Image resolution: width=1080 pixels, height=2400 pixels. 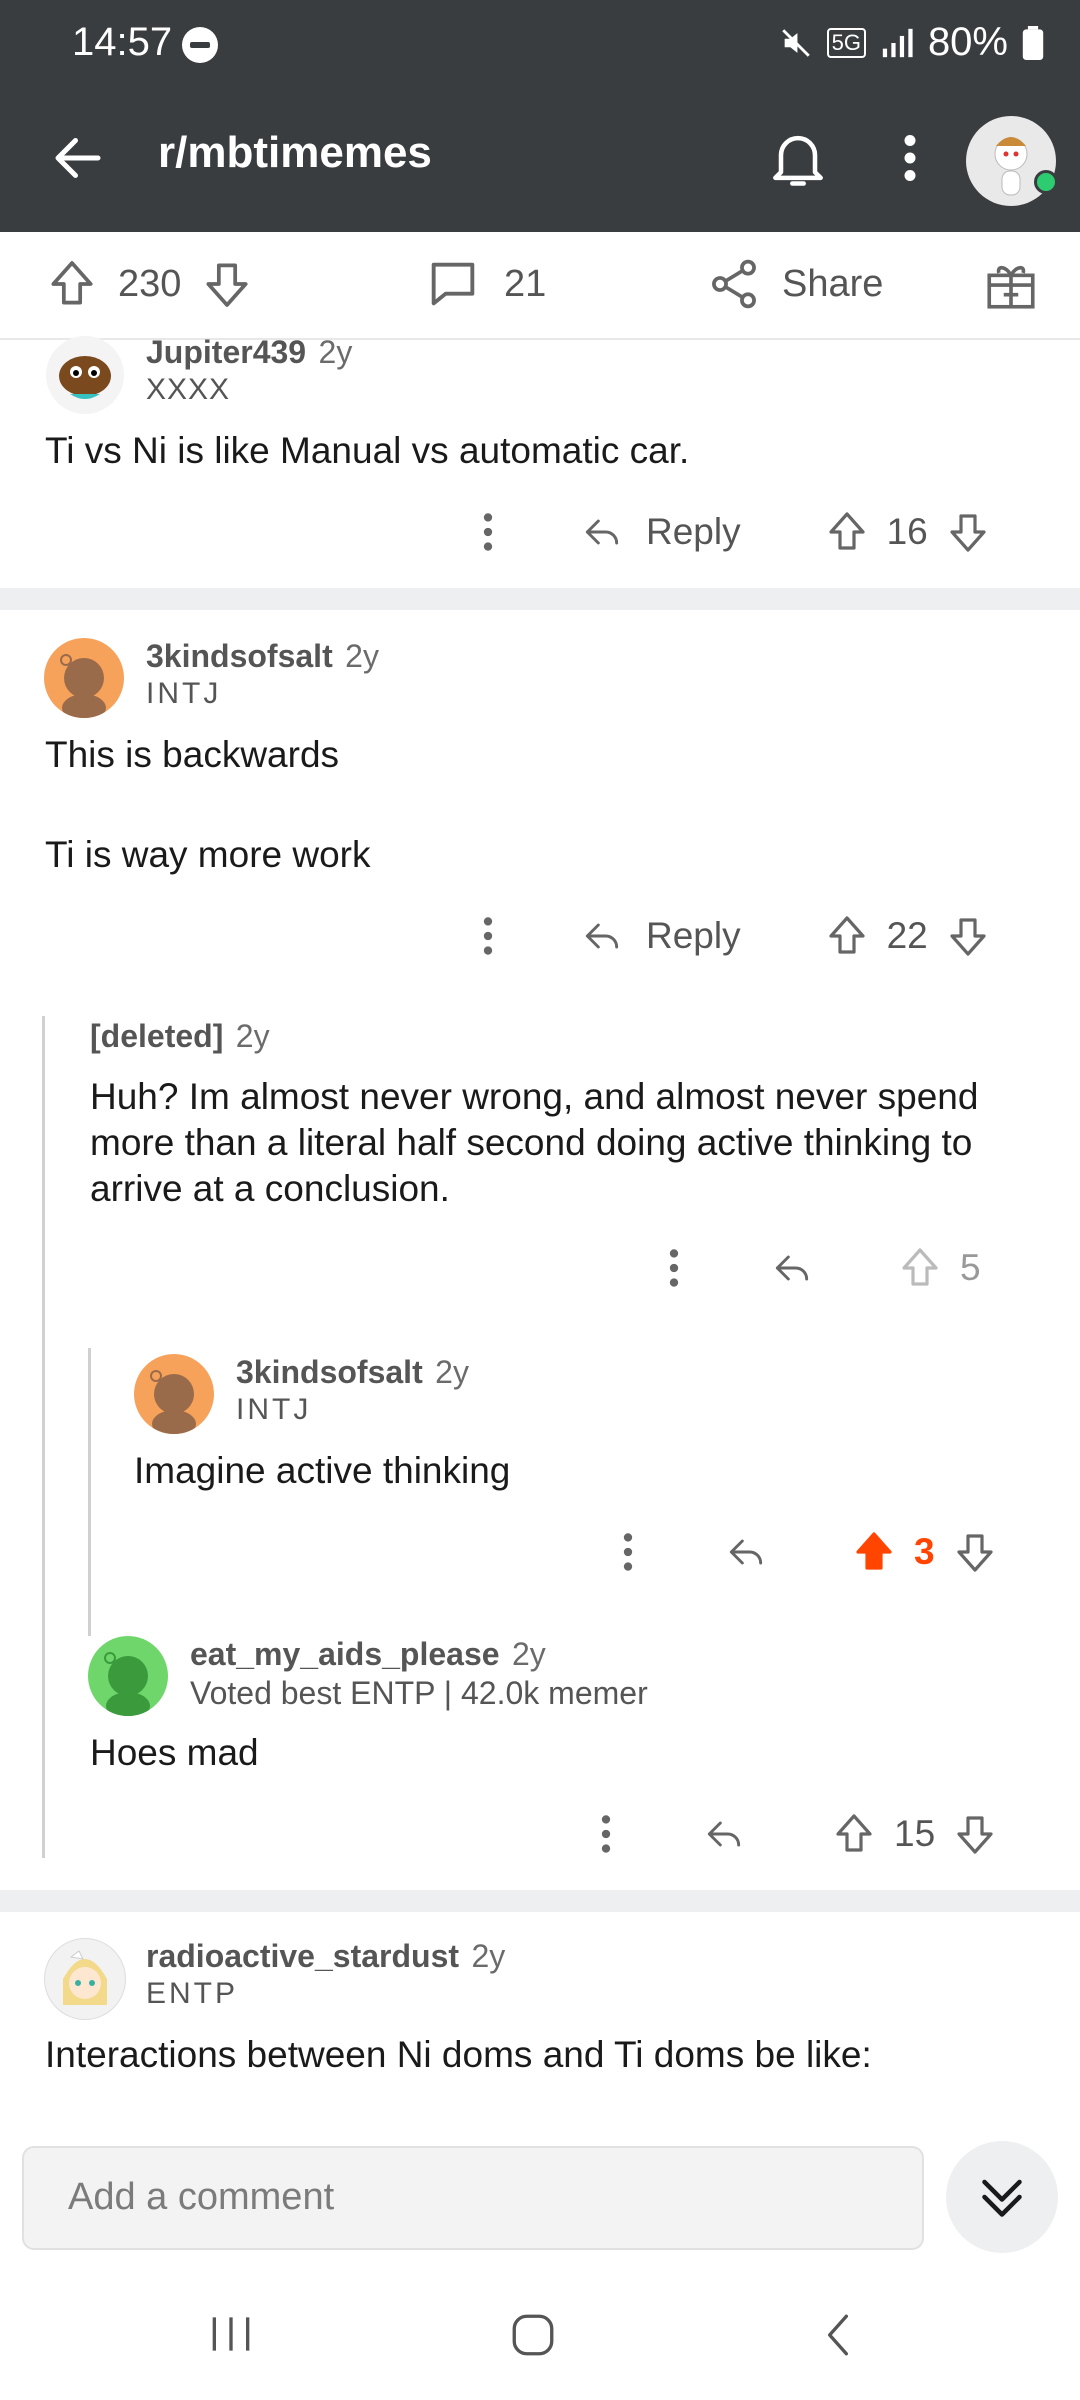 I want to click on comment-actions: Reply 22, so click(x=733, y=936).